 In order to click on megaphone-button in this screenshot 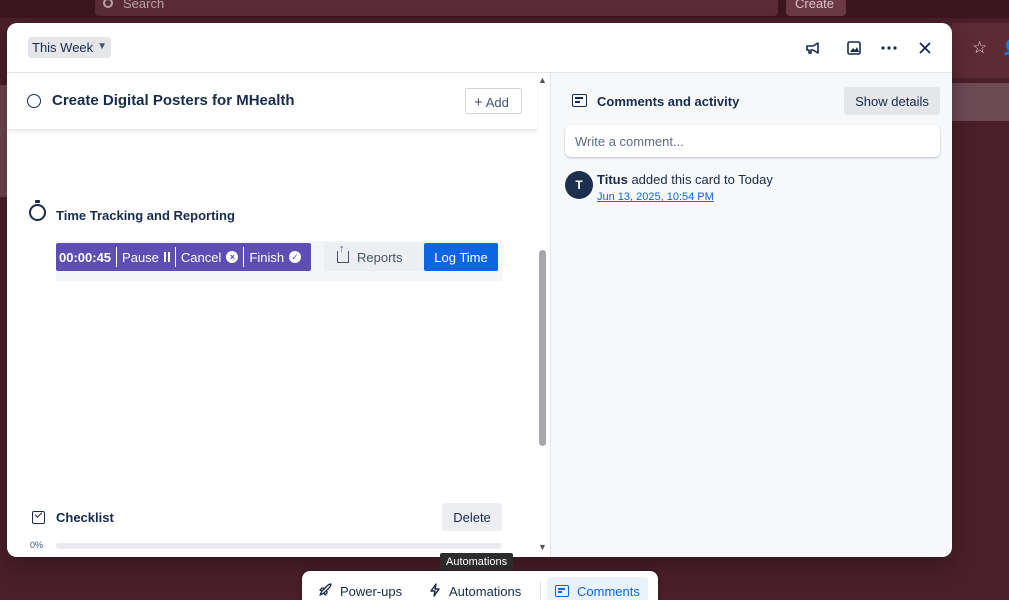, I will do `click(812, 48)`.